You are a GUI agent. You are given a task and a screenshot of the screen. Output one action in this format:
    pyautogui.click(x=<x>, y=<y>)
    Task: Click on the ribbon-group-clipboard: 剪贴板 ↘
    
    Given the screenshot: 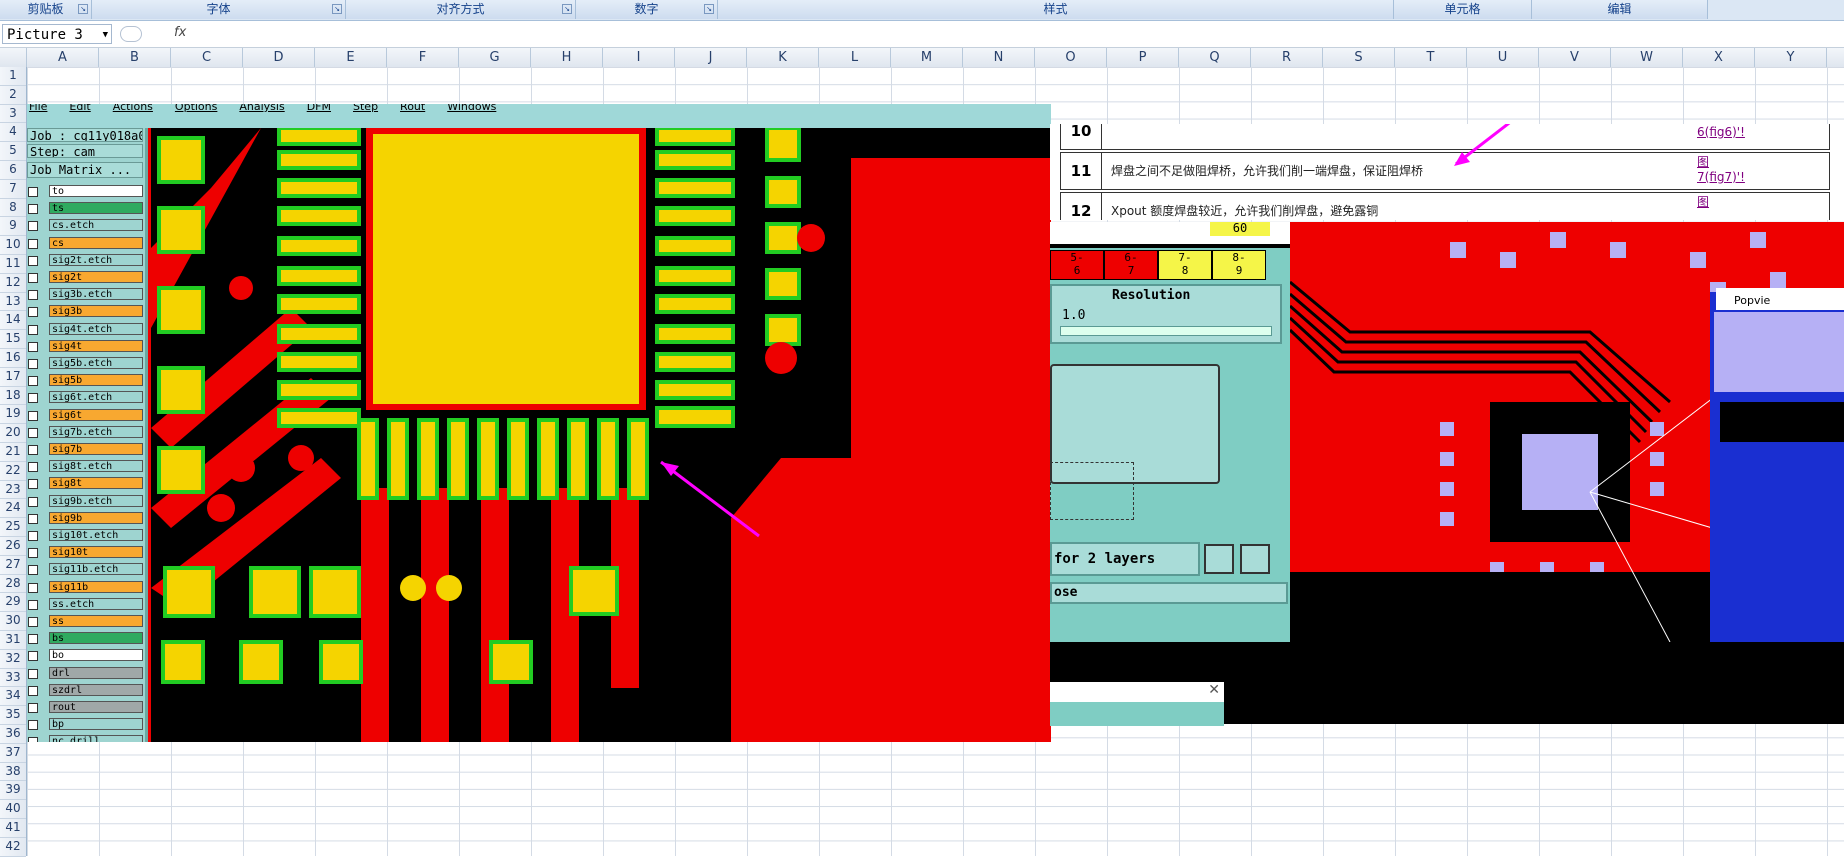 What is the action you would take?
    pyautogui.click(x=46, y=9)
    